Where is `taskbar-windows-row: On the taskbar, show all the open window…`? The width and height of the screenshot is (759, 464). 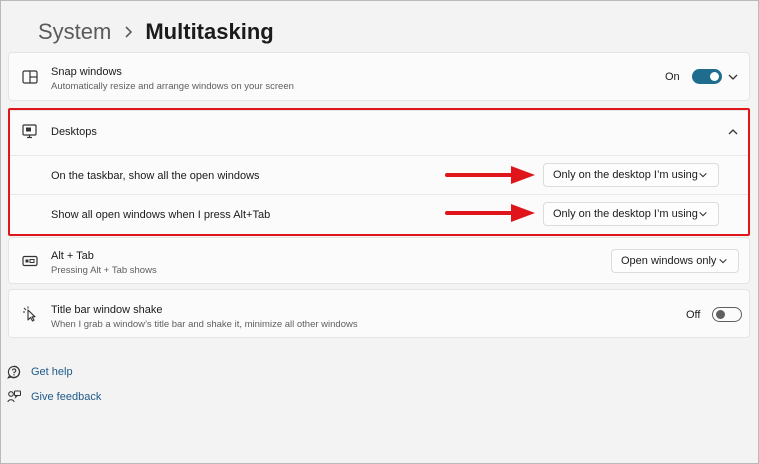
taskbar-windows-row: On the taskbar, show all the open window… is located at coordinates (379, 175).